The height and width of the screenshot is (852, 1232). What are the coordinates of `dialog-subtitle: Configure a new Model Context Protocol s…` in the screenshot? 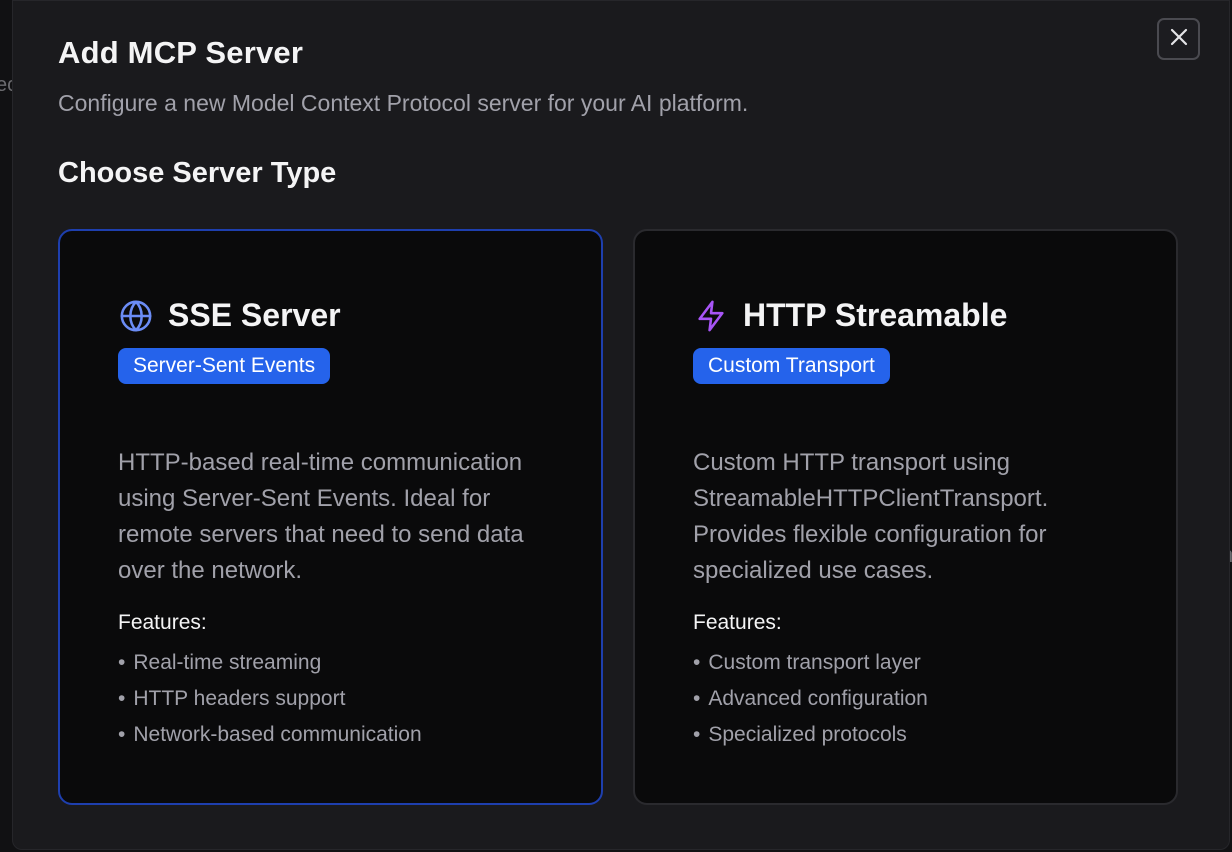 It's located at (403, 103).